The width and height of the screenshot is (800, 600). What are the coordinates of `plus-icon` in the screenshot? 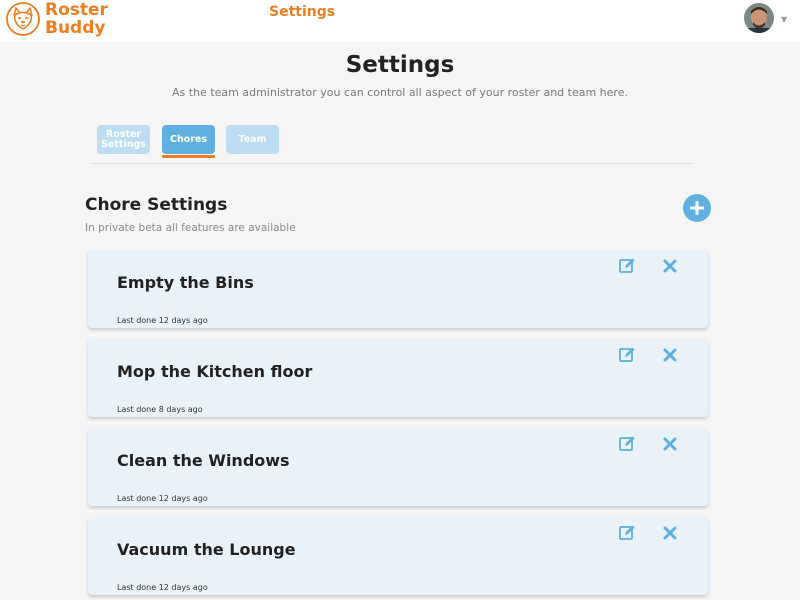 It's located at (697, 208).